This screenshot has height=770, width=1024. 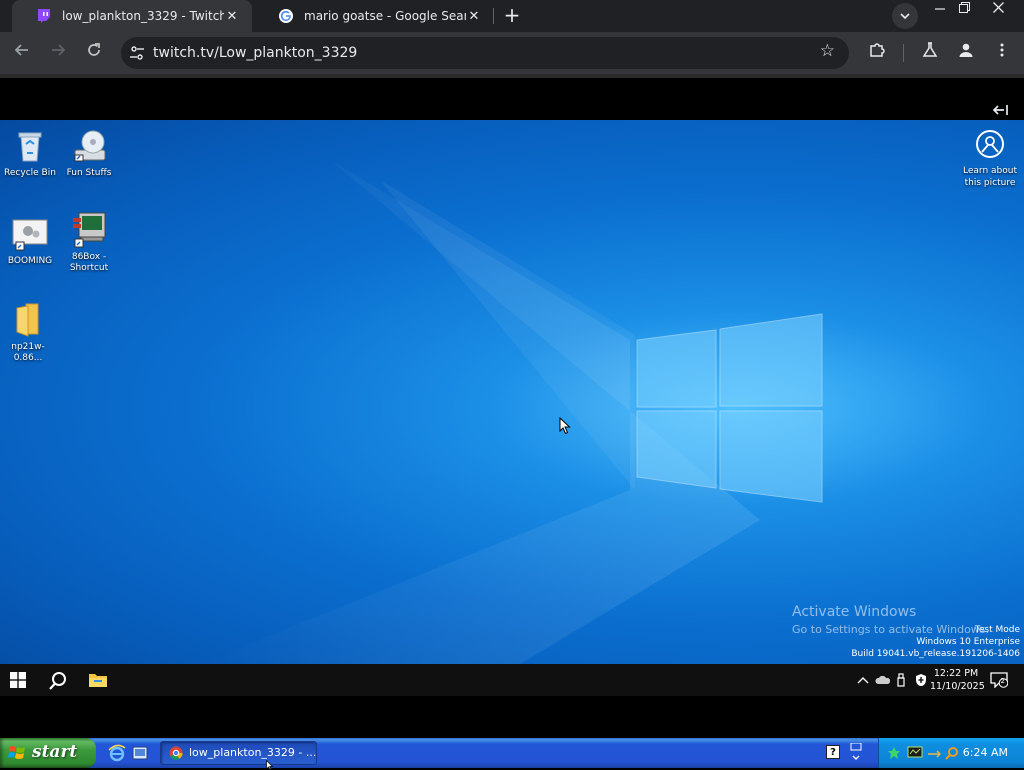 What do you see at coordinates (89, 230) in the screenshot?
I see `computer-icon` at bounding box center [89, 230].